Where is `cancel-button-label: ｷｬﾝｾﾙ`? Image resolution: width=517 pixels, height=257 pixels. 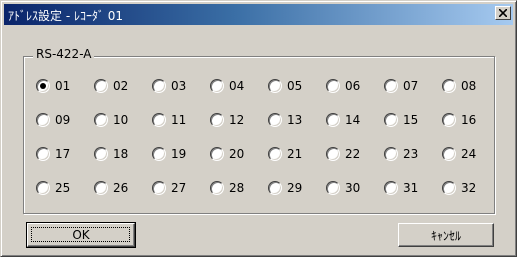 cancel-button-label: ｷｬﾝｾﾙ is located at coordinates (445, 235).